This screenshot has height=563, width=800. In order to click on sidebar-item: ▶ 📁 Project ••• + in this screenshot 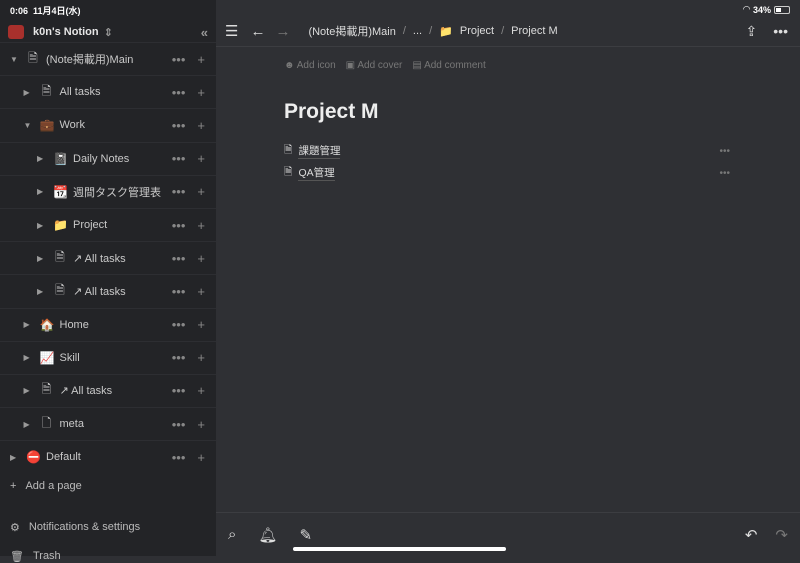, I will do `click(108, 224)`.